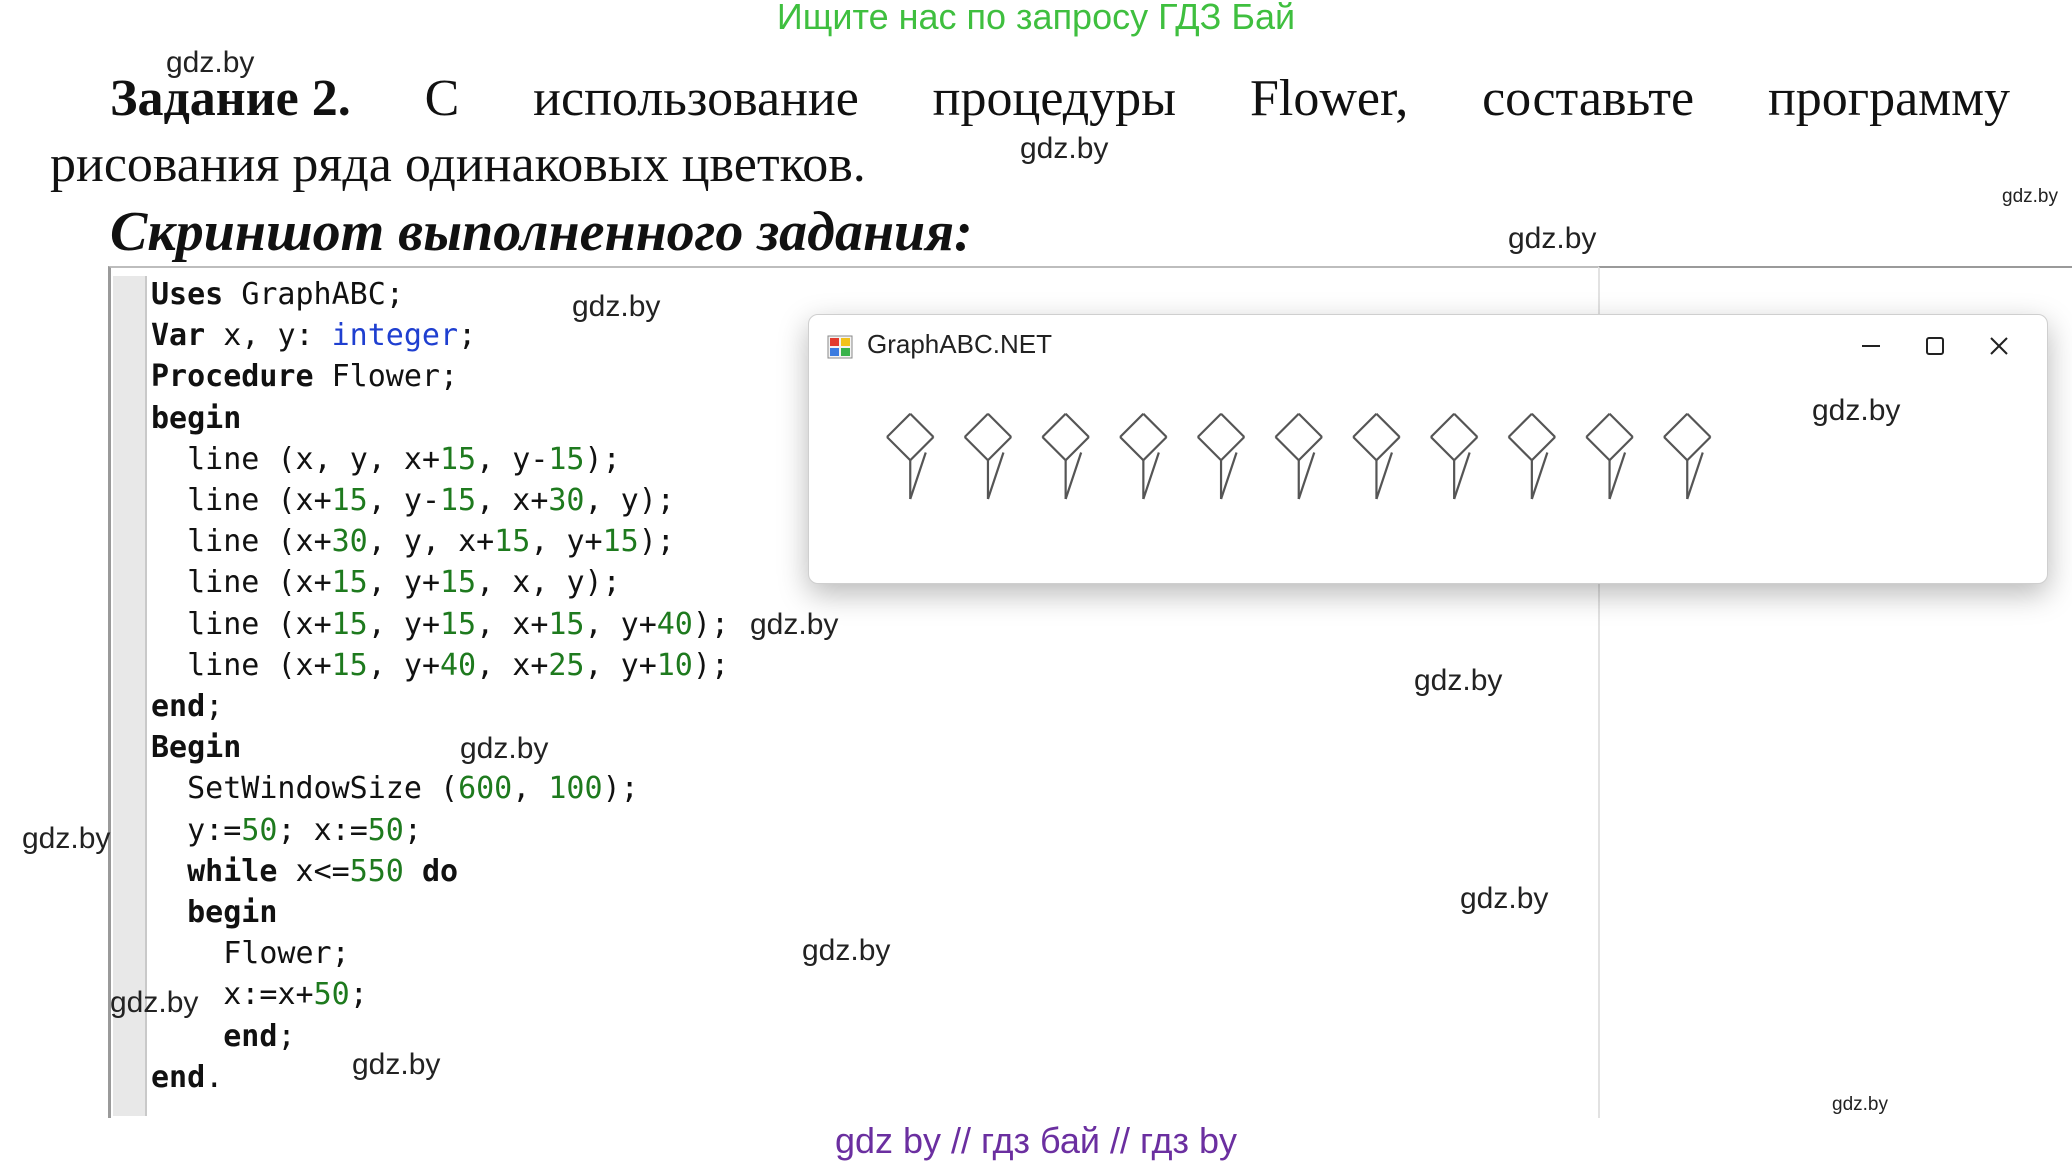 Image resolution: width=2072 pixels, height=1162 pixels. What do you see at coordinates (1036, 1140) in the screenshot?
I see `footer-watermark: gdz by // гдз бай // гдз by` at bounding box center [1036, 1140].